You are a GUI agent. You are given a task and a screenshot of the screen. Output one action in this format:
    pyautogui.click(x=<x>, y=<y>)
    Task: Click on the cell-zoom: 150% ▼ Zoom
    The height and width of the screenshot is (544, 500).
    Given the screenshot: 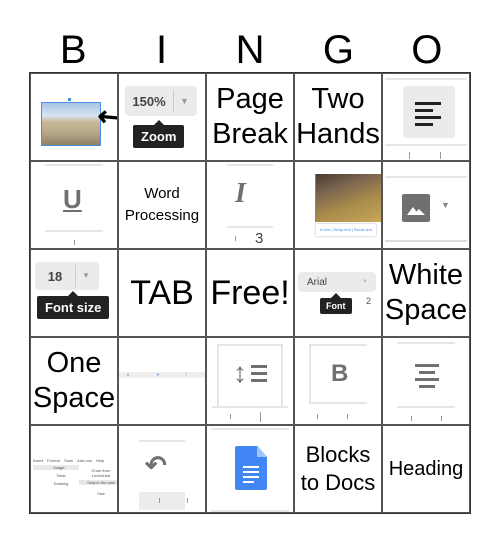 What is the action you would take?
    pyautogui.click(x=162, y=117)
    